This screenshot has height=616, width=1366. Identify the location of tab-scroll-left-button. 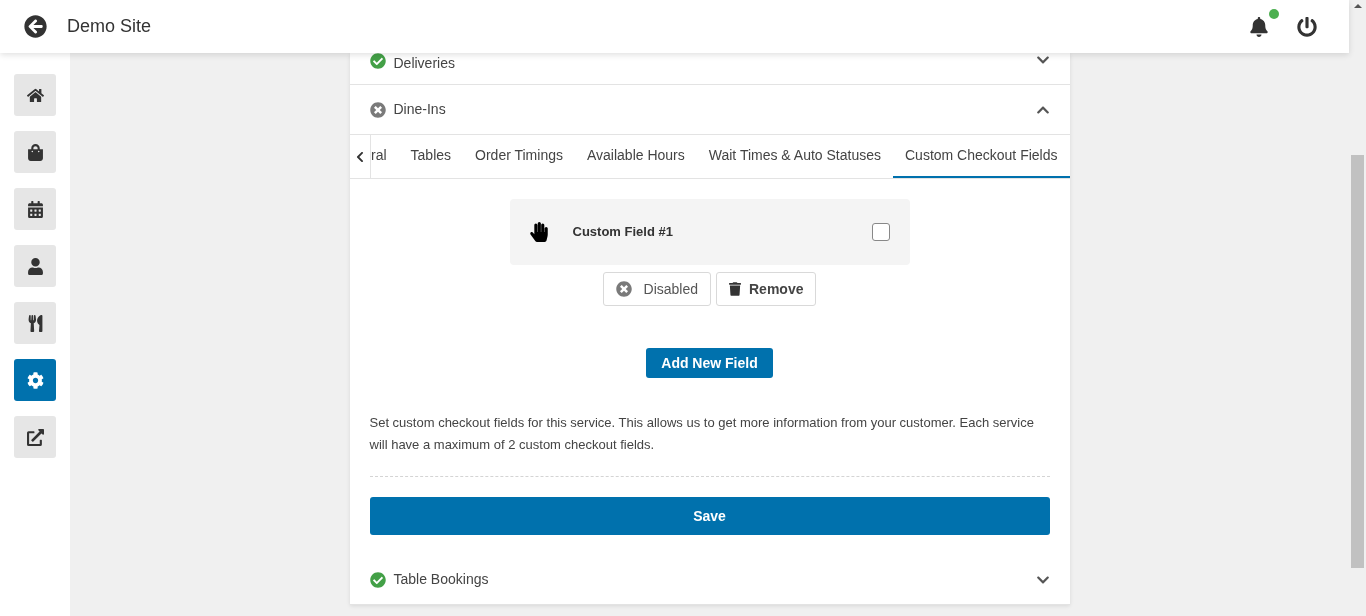
(360, 156).